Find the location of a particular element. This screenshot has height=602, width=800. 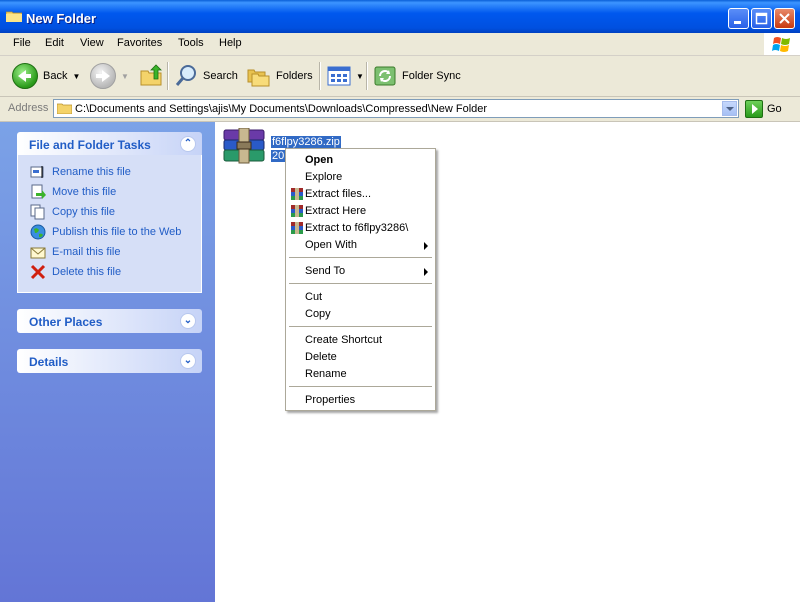

go-button: Go is located at coordinates (763, 108).